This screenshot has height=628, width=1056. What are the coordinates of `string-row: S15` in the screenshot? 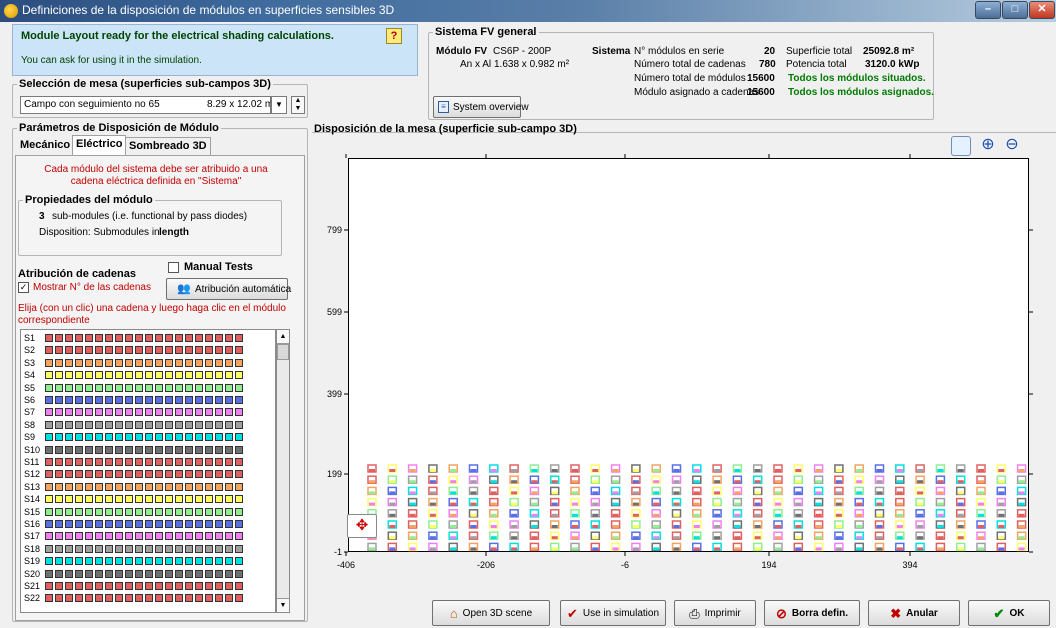 It's located at (148, 512).